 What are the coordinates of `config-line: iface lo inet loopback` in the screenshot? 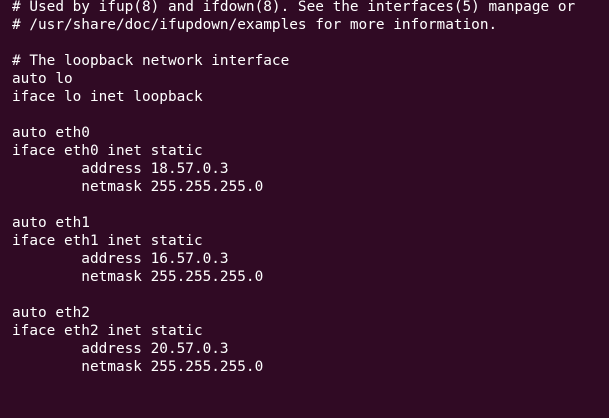 It's located at (107, 97).